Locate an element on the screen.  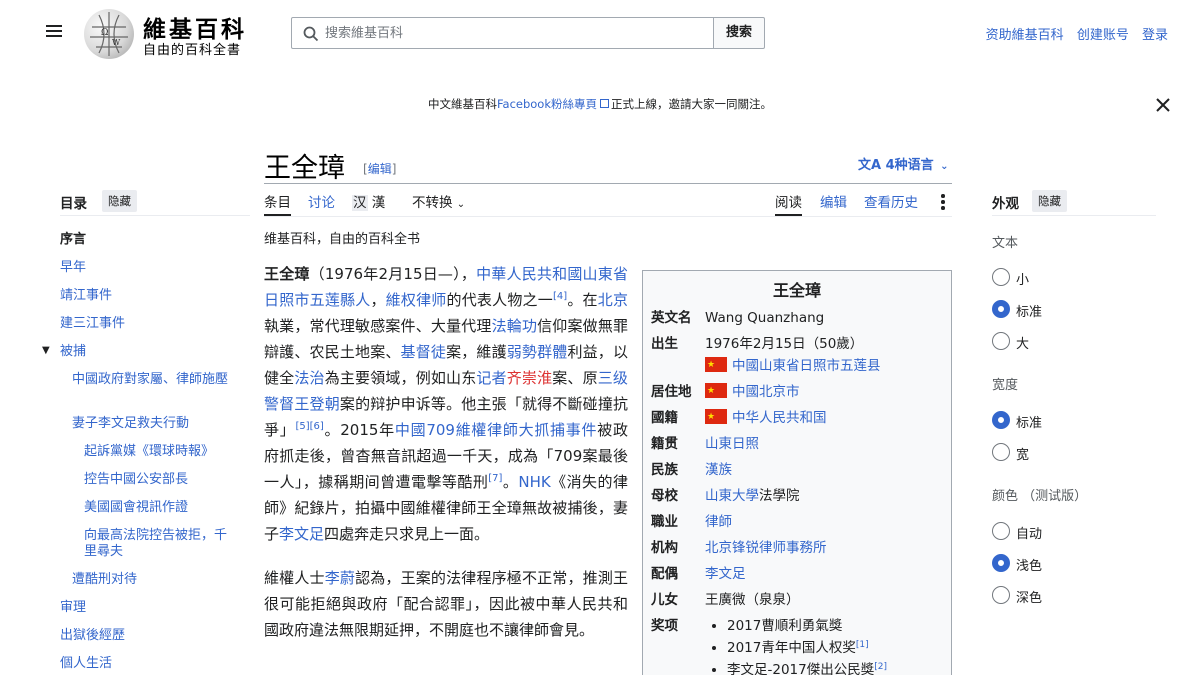
tab-article: 条目 is located at coordinates (277, 203).